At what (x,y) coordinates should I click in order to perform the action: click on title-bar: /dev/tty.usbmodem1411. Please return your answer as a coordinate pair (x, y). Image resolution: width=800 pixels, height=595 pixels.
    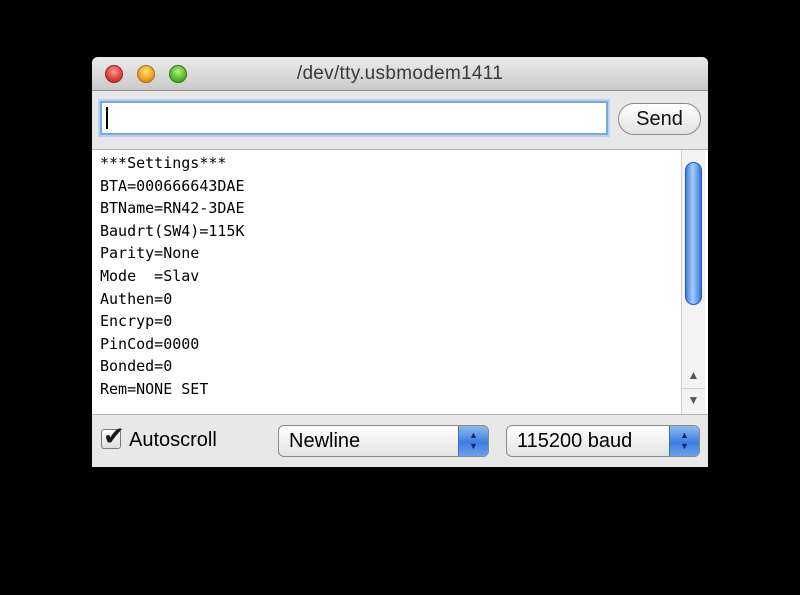
    Looking at the image, I should click on (400, 74).